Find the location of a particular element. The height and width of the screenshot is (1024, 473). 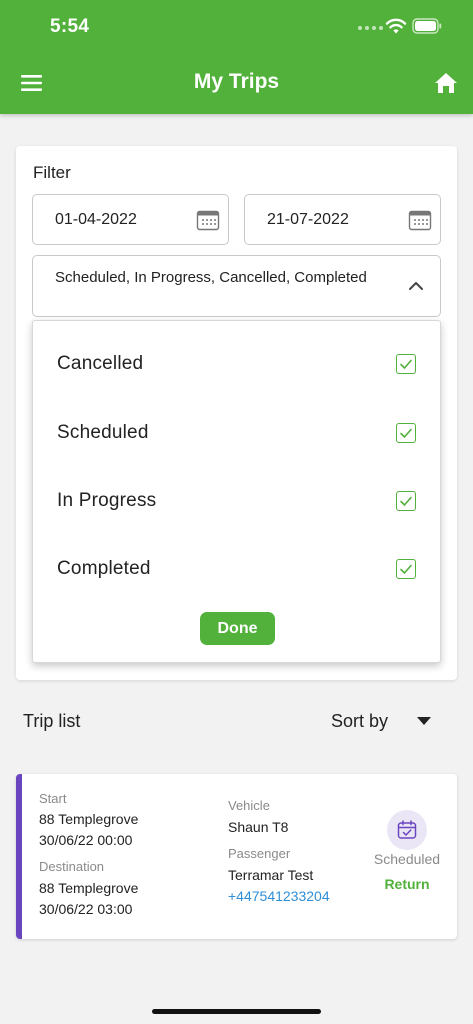

option-scheduled: Scheduled is located at coordinates (236, 432).